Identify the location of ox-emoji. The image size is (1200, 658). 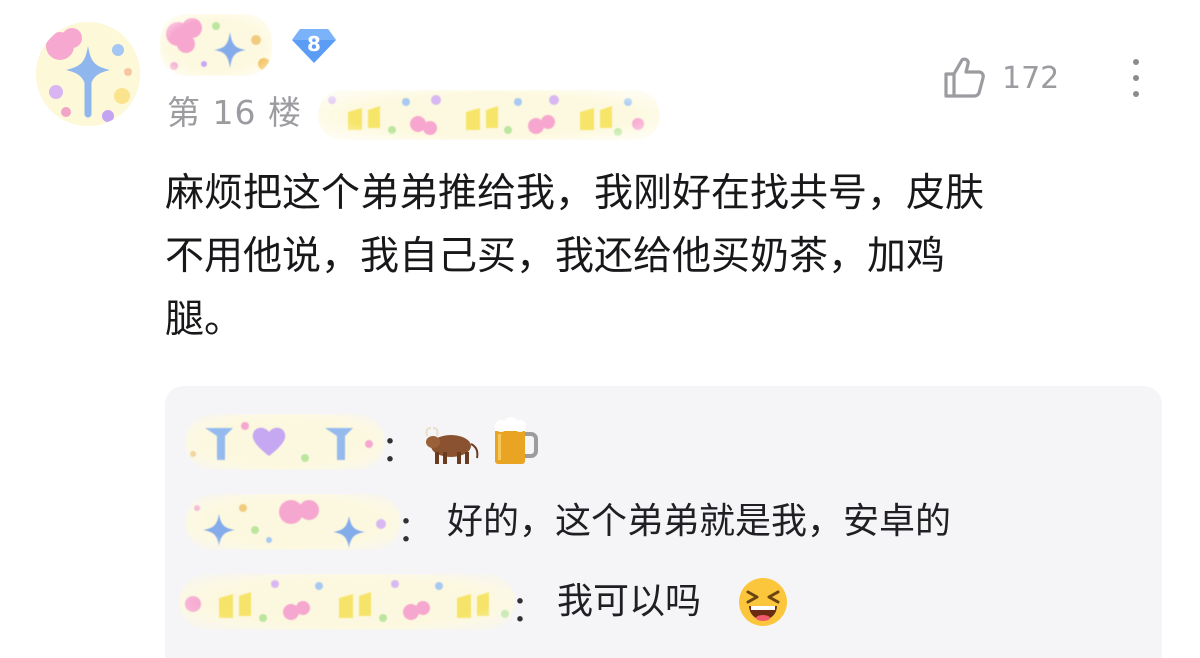
(453, 445).